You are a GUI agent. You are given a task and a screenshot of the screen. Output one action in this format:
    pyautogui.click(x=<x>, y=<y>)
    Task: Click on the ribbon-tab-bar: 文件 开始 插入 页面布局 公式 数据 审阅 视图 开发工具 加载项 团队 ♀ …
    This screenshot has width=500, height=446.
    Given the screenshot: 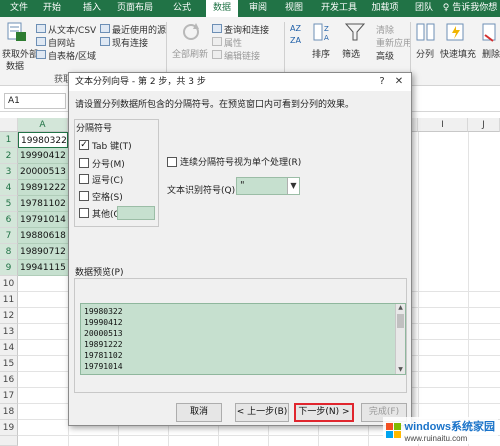 What is the action you would take?
    pyautogui.click(x=250, y=8)
    